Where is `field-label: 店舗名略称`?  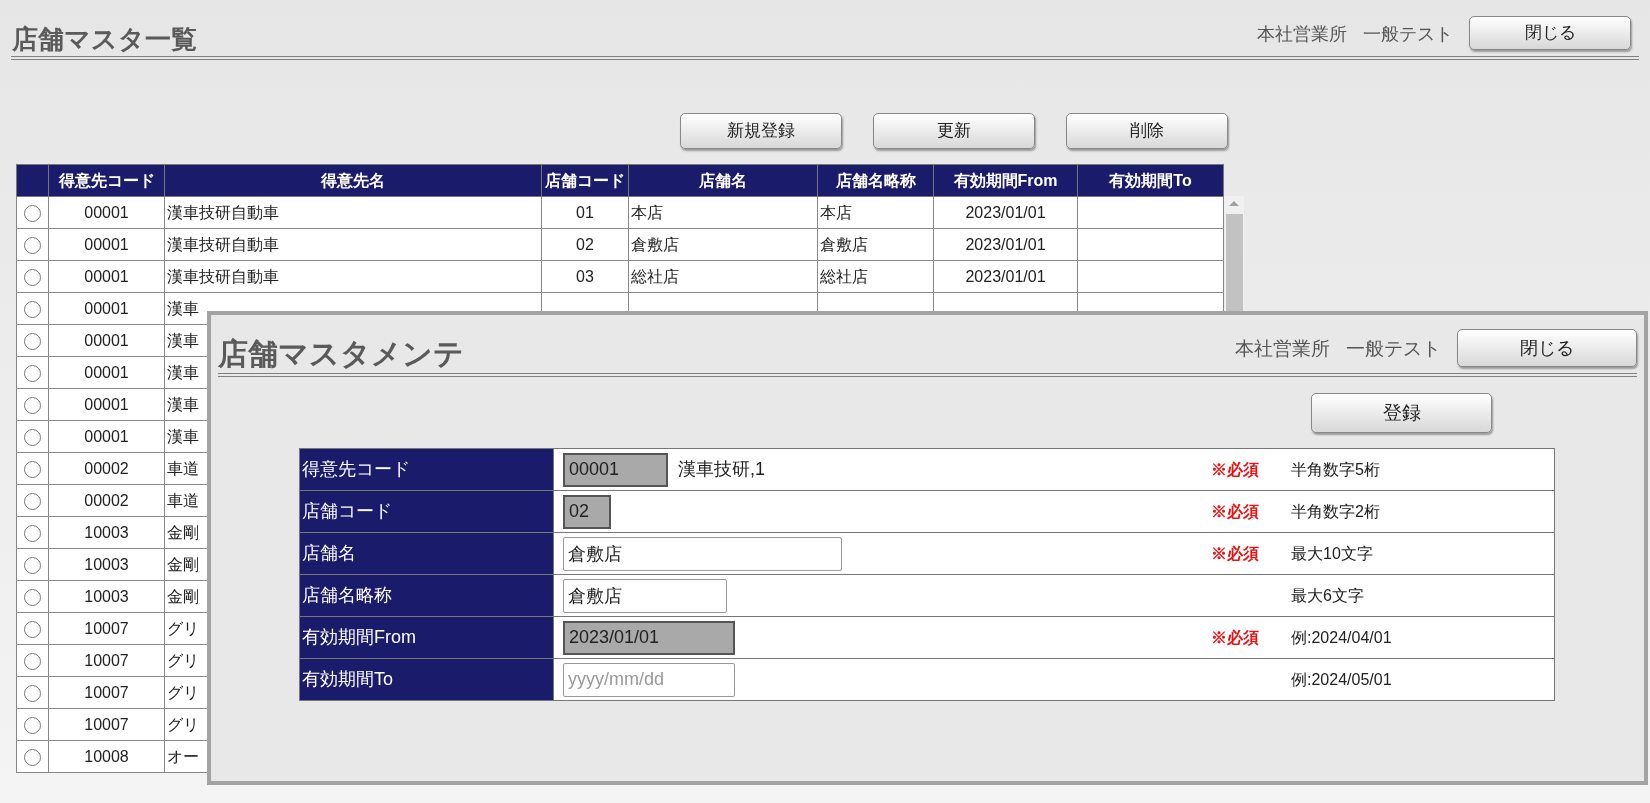
field-label: 店舗名略称 is located at coordinates (347, 595).